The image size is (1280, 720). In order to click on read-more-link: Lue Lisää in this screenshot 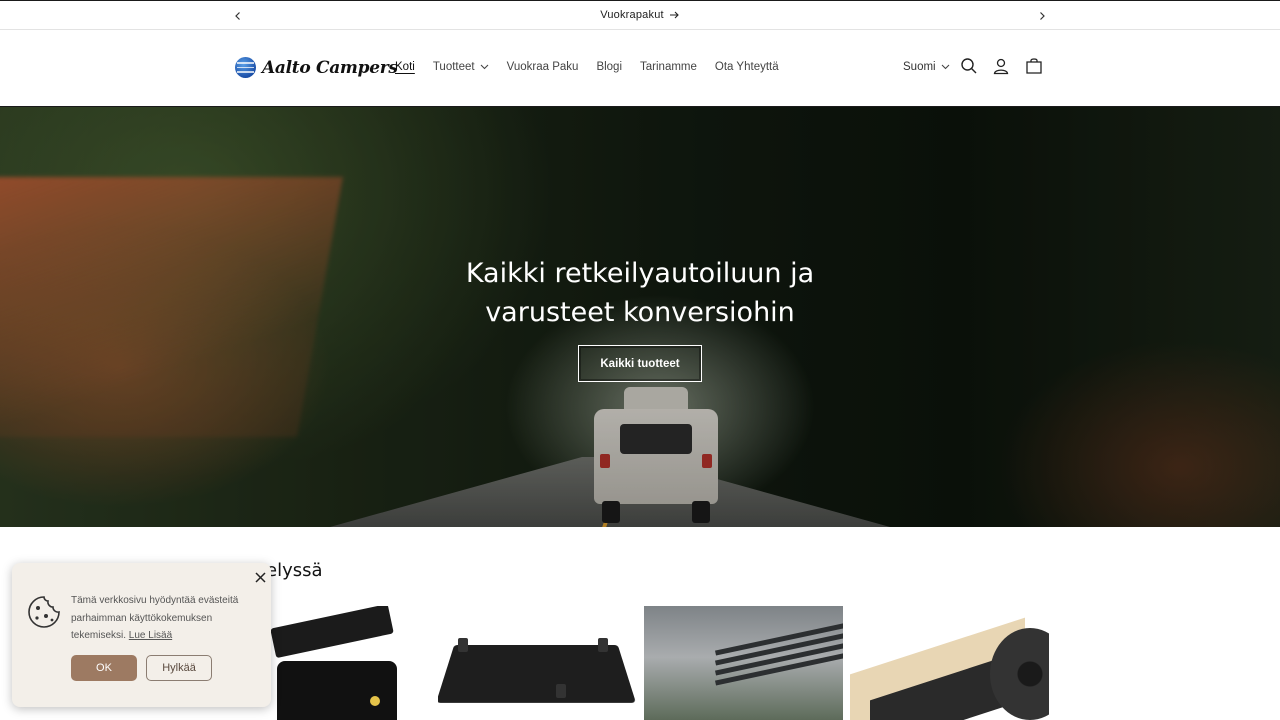, I will do `click(150, 635)`.